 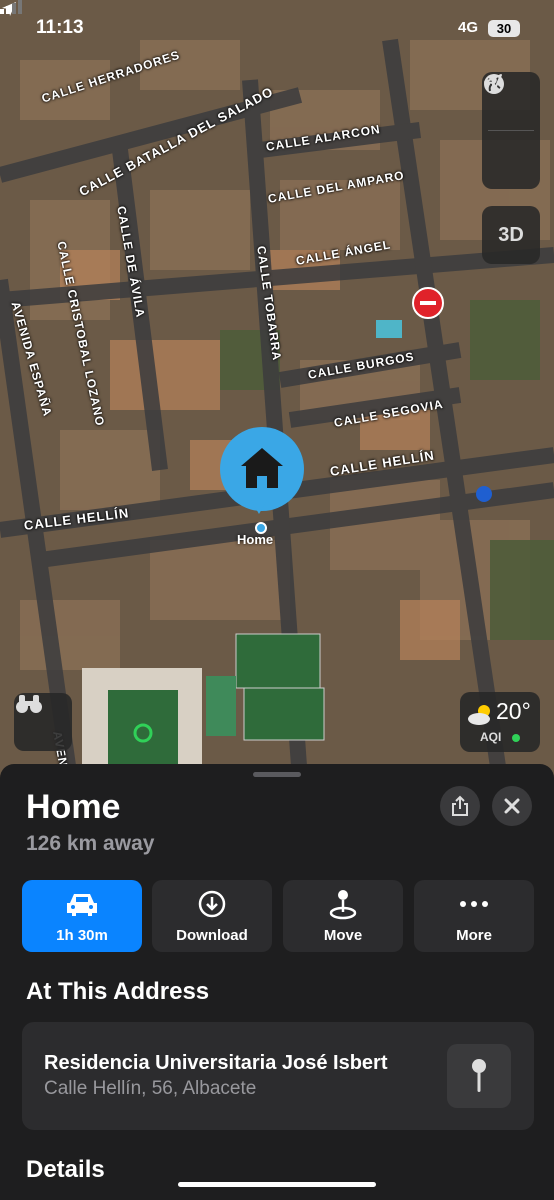 I want to click on map-pin-icon, so click(x=479, y=1075).